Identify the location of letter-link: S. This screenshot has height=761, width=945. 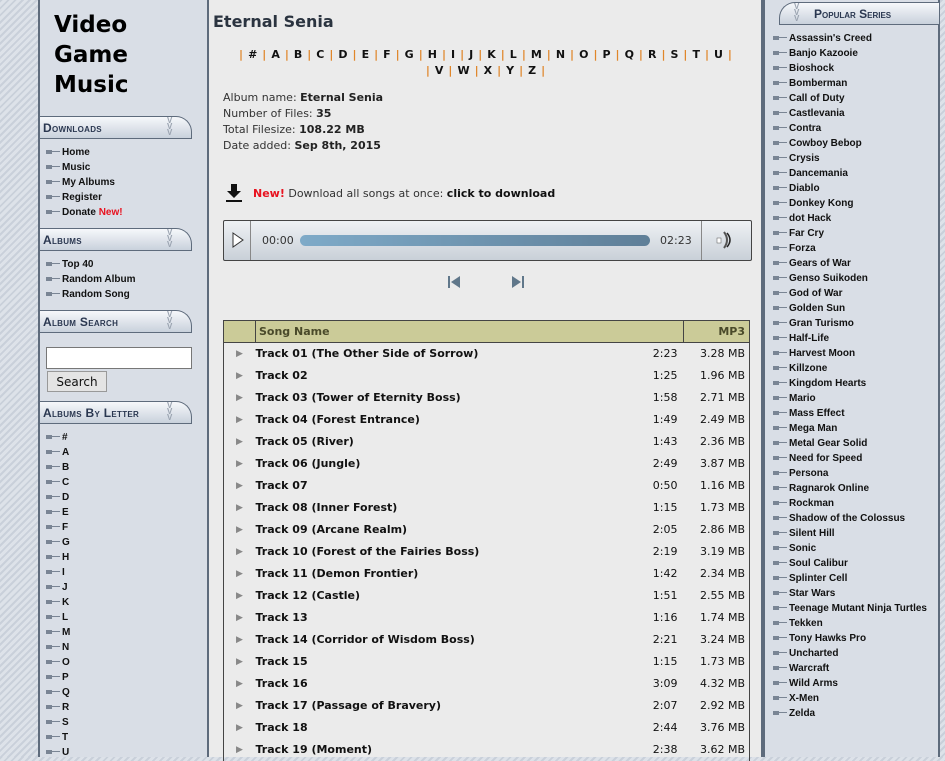
(674, 54).